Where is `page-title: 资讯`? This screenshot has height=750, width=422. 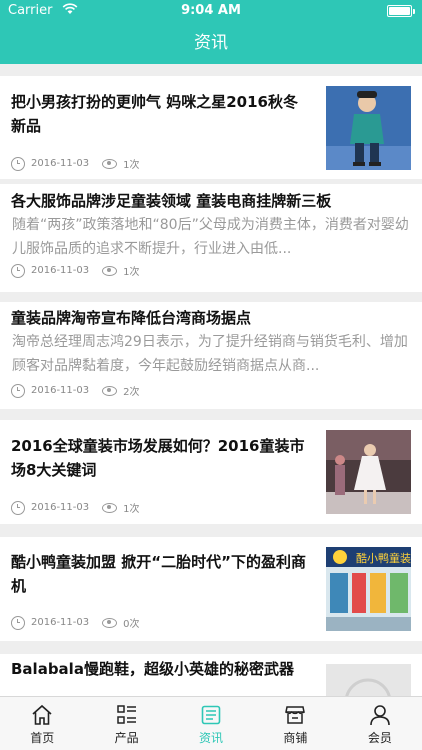 page-title: 资讯 is located at coordinates (211, 43).